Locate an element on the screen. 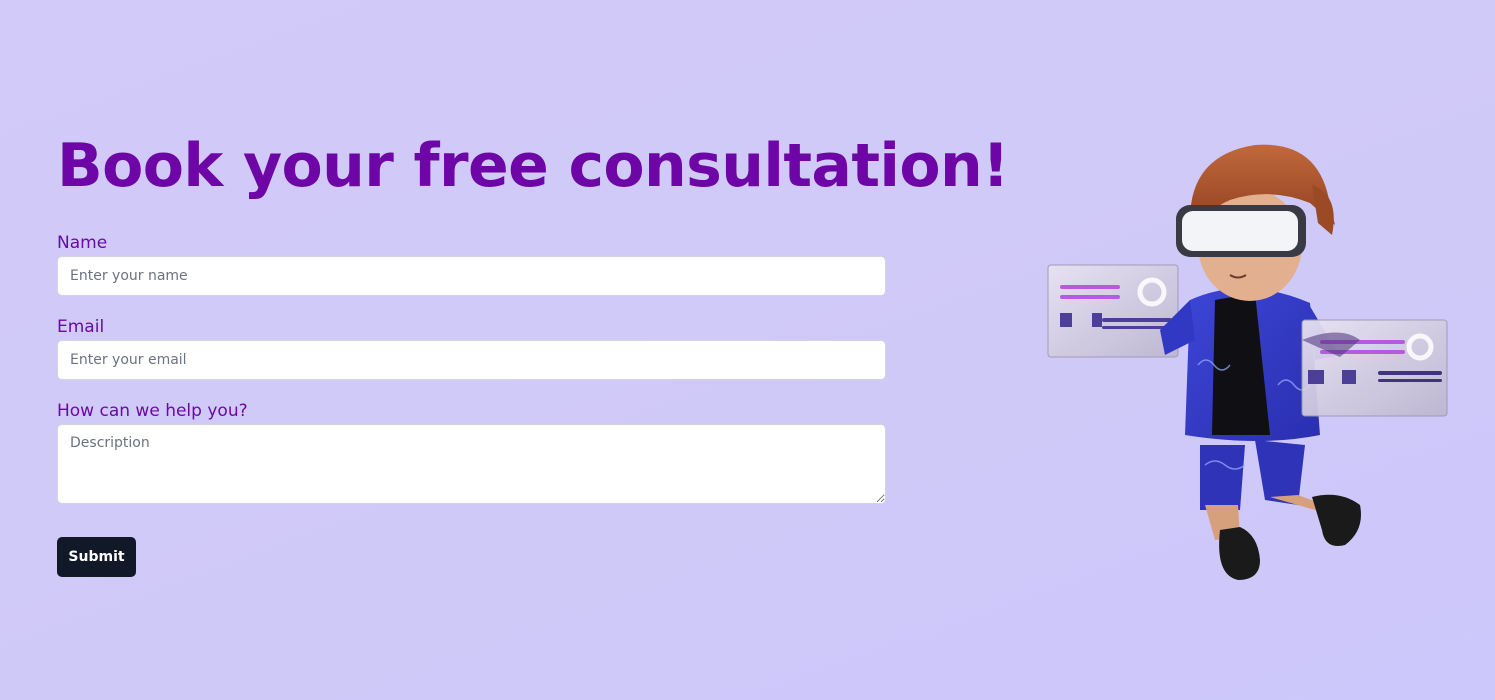  name-label: Name is located at coordinates (82, 243).